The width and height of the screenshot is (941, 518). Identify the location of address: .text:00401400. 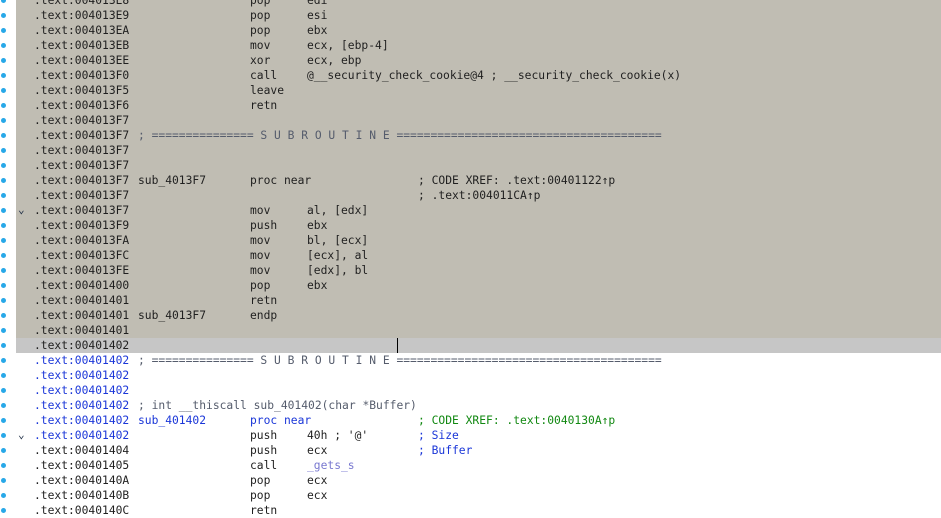
(82, 285).